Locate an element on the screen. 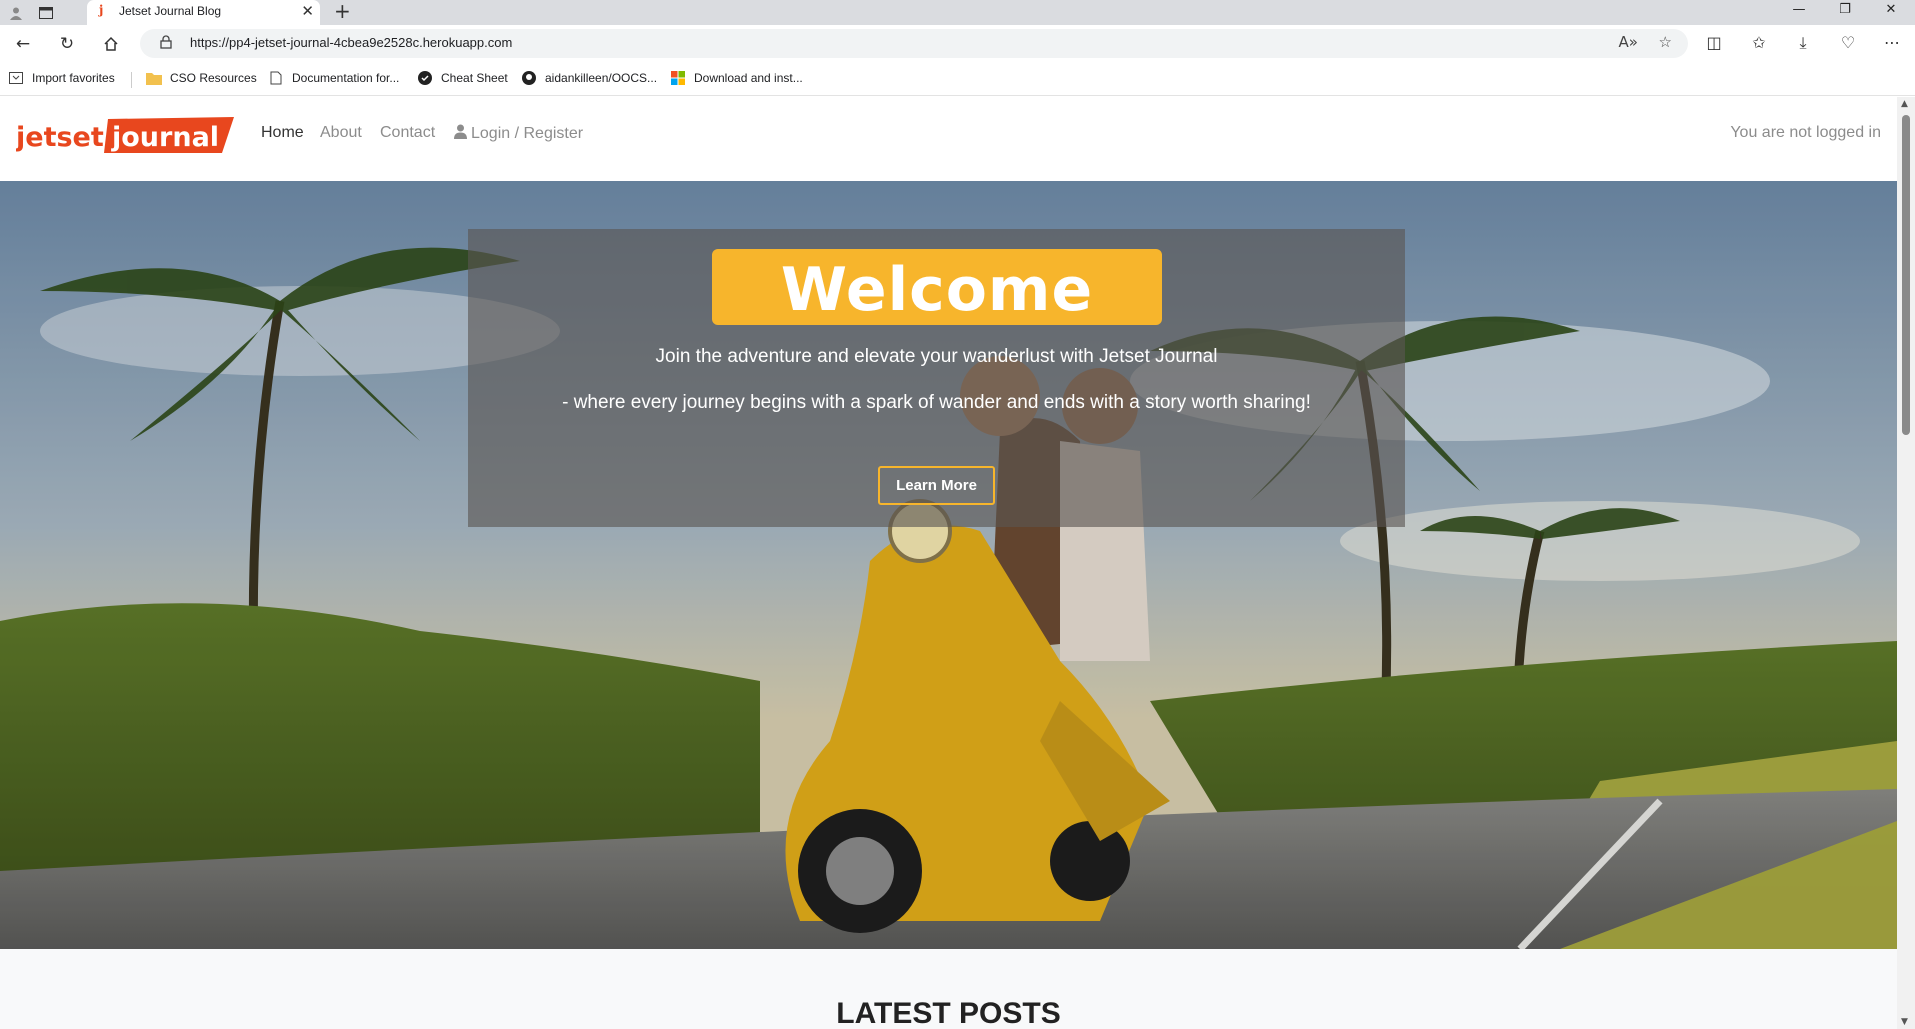  page-scrollbar: ▲ ▼ is located at coordinates (1906, 563).